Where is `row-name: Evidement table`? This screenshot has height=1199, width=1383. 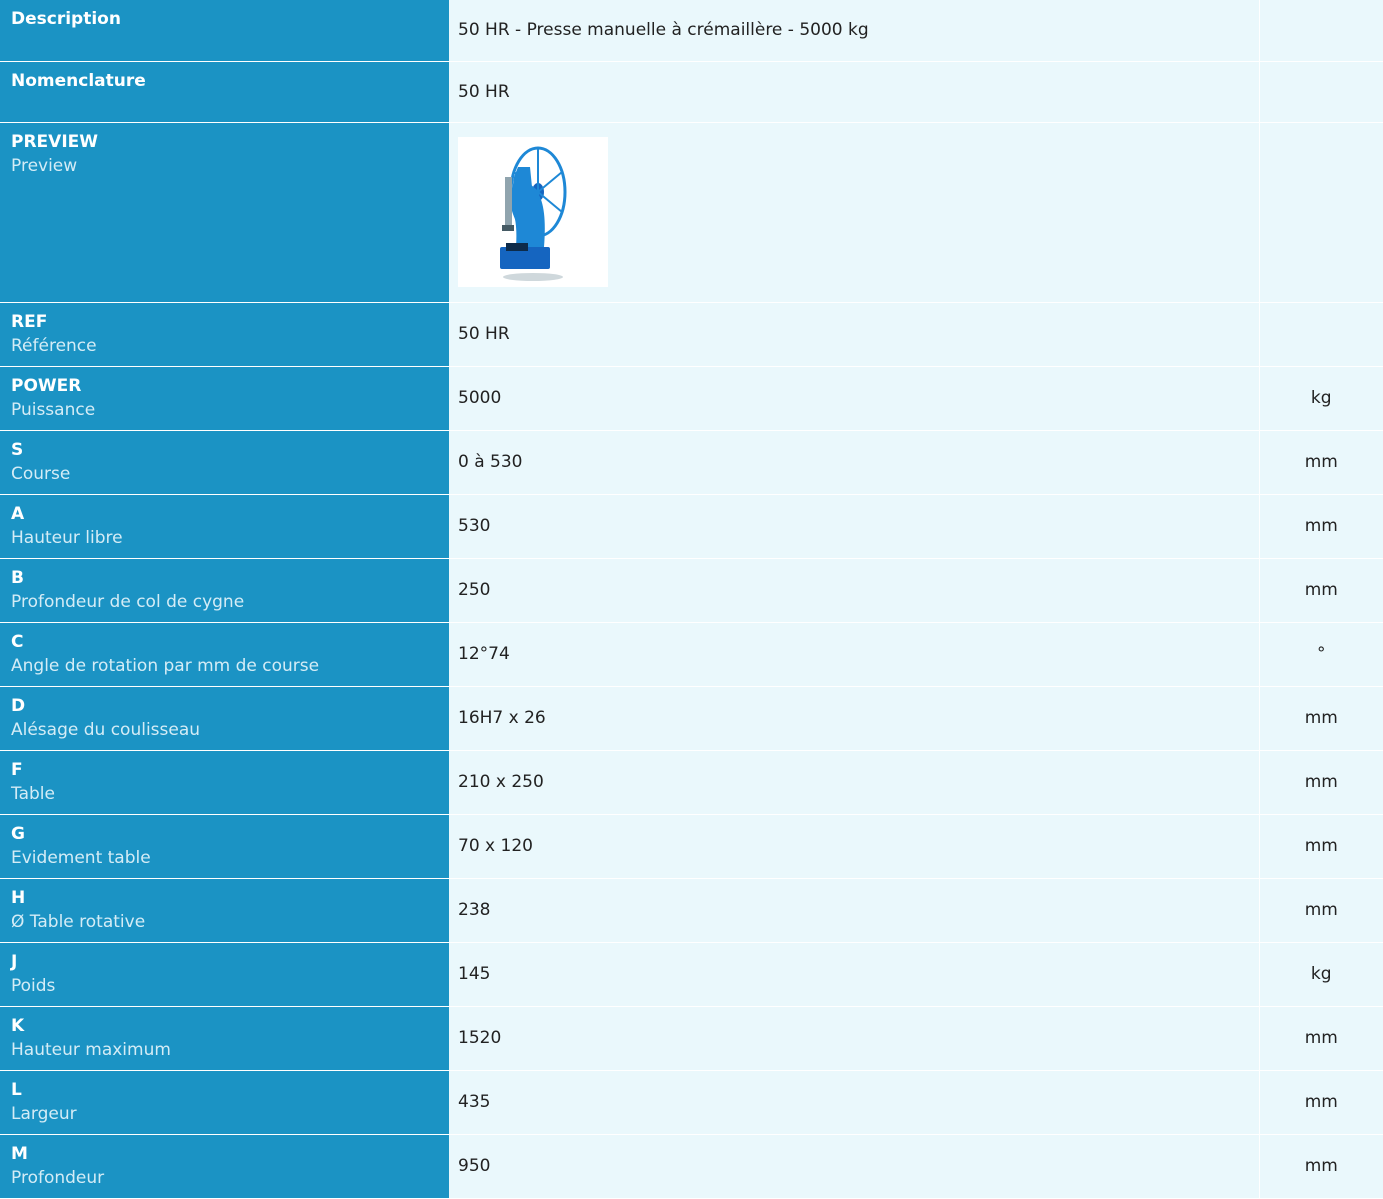 row-name: Evidement table is located at coordinates (81, 857).